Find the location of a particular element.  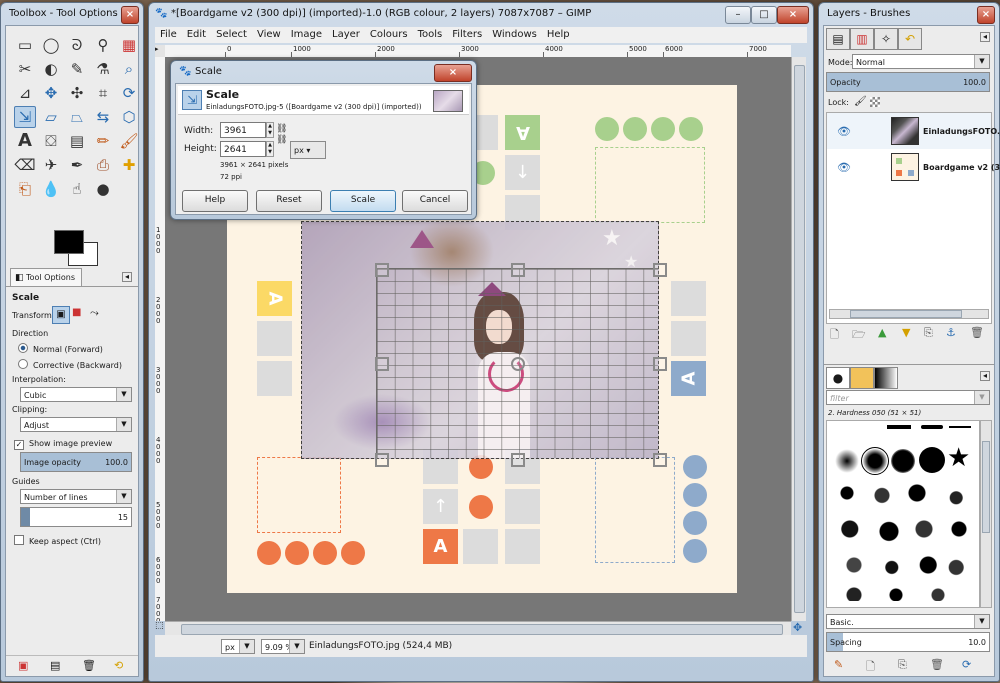

show-preview-checkbox: ✓ Show image preview is located at coordinates (63, 444).